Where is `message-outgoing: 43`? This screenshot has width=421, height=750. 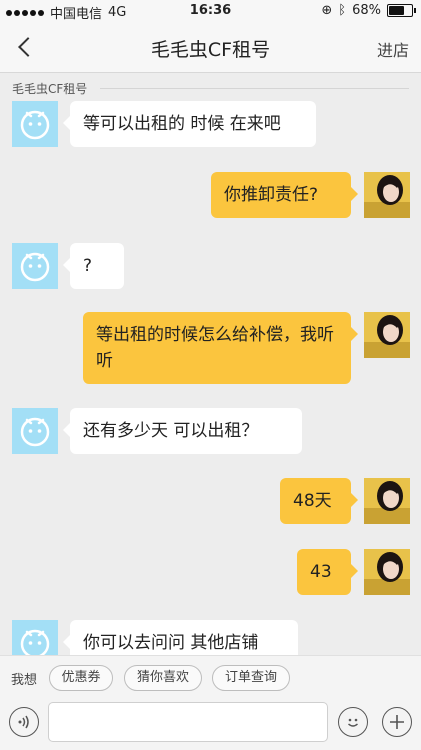
message-outgoing: 43 is located at coordinates (327, 572).